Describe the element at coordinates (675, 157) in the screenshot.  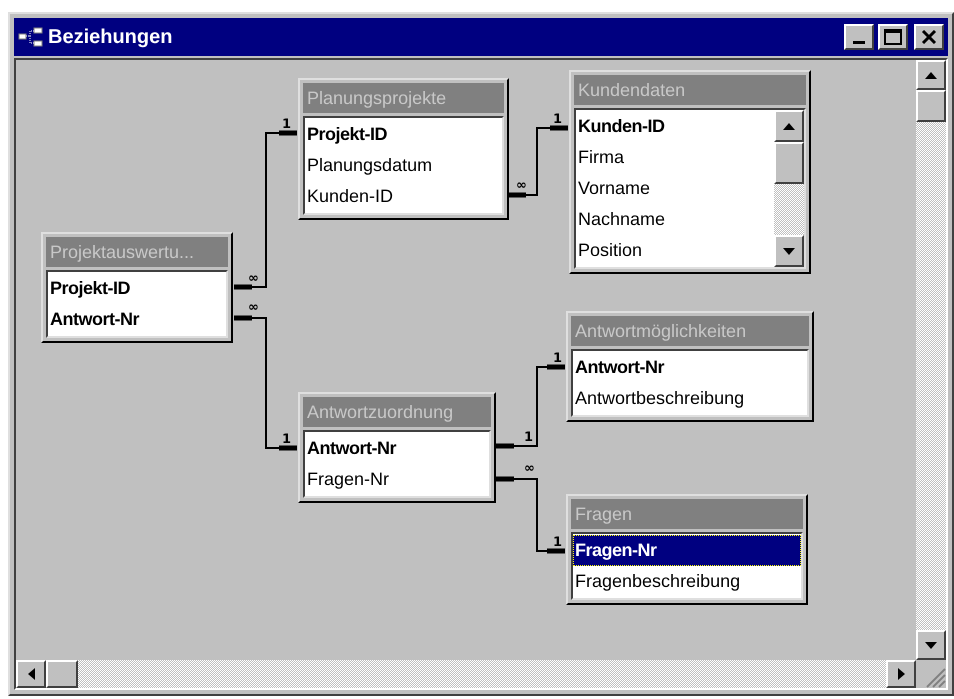
I see `field-item: Firma` at that location.